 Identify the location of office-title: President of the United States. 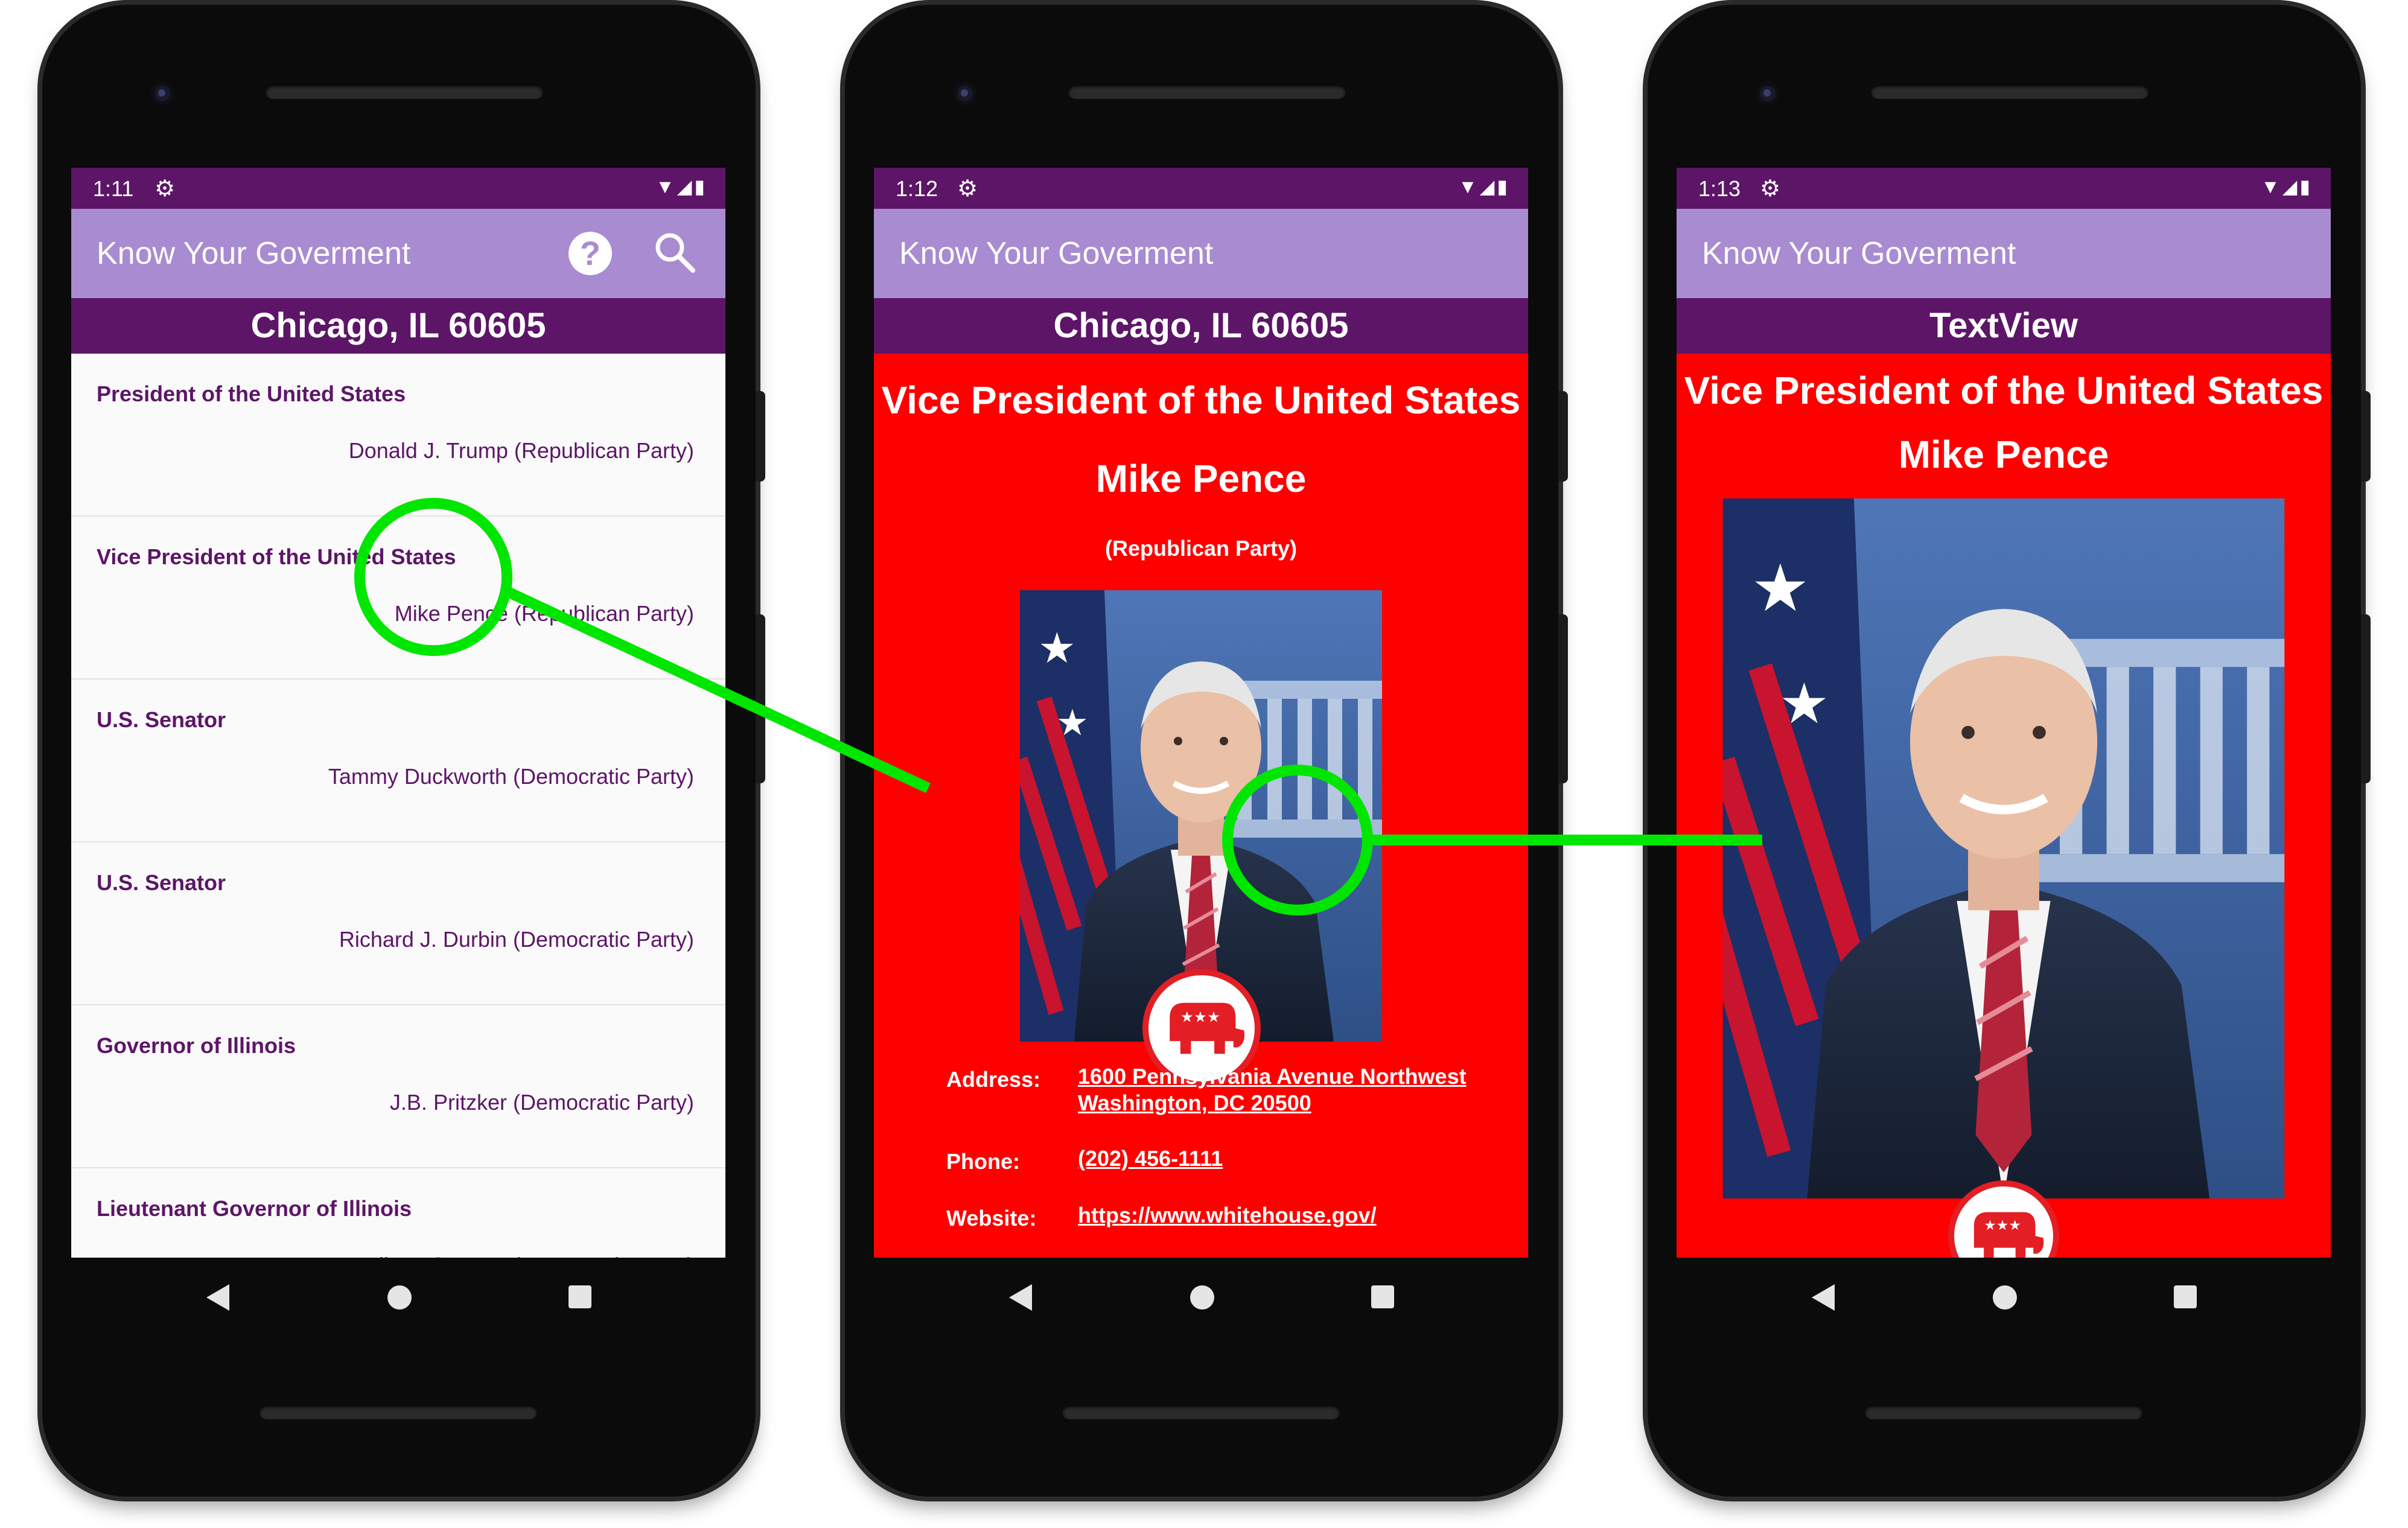
(252, 393).